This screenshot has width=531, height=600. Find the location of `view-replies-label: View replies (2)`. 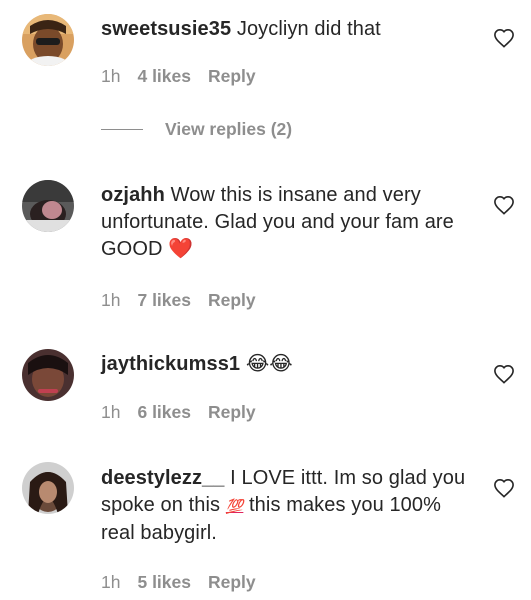

view-replies-label: View replies (2) is located at coordinates (229, 129).